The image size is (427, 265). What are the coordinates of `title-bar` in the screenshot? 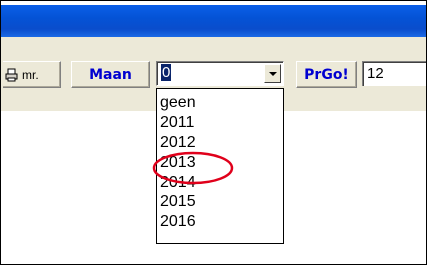 It's located at (213, 21).